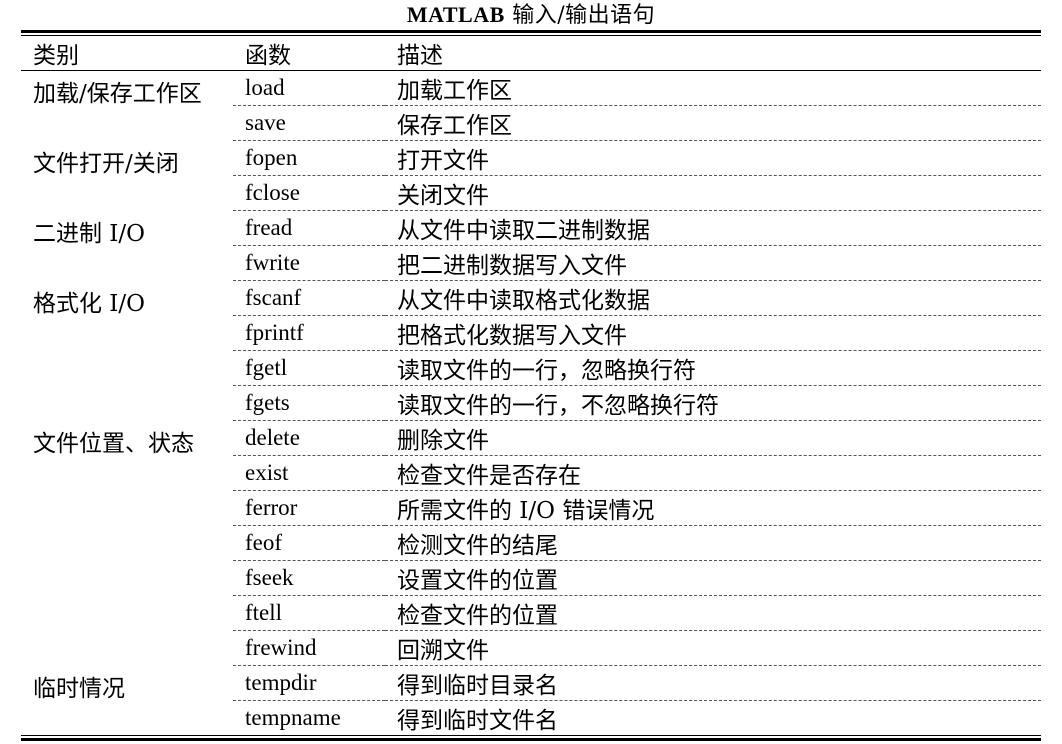 The height and width of the screenshot is (744, 1062). What do you see at coordinates (309, 543) in the screenshot?
I see `function-cell: feof` at bounding box center [309, 543].